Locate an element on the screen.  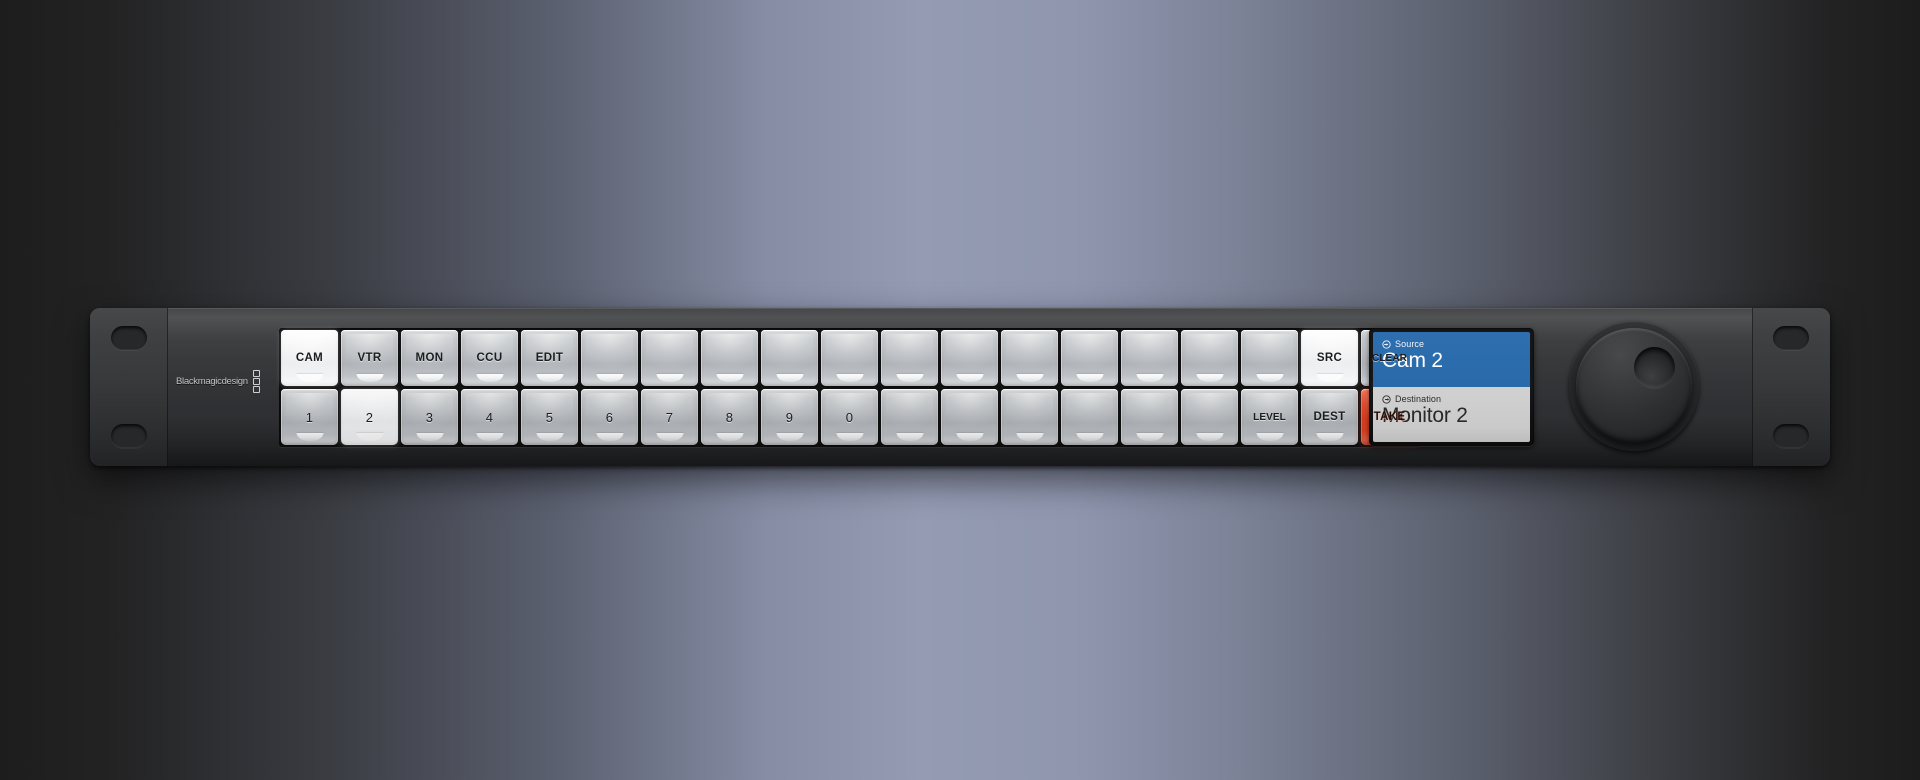
rack-mount-hole-bottom-left is located at coordinates (129, 436).